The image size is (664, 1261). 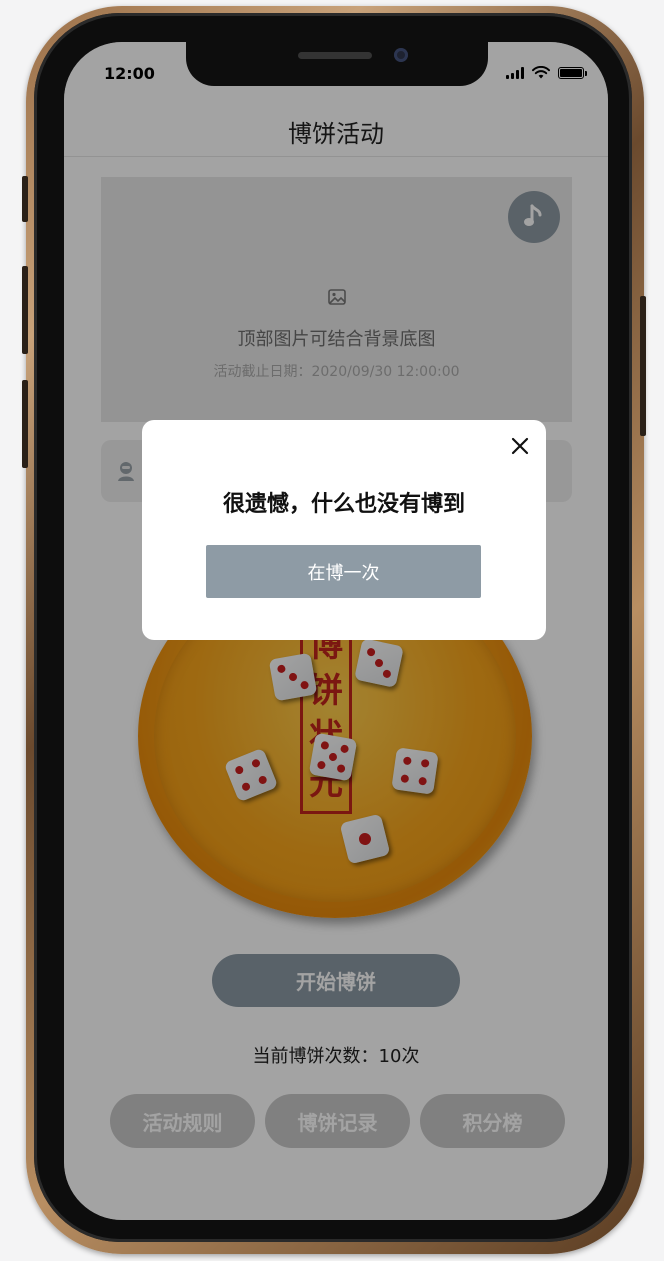 What do you see at coordinates (337, 64) in the screenshot?
I see `notch` at bounding box center [337, 64].